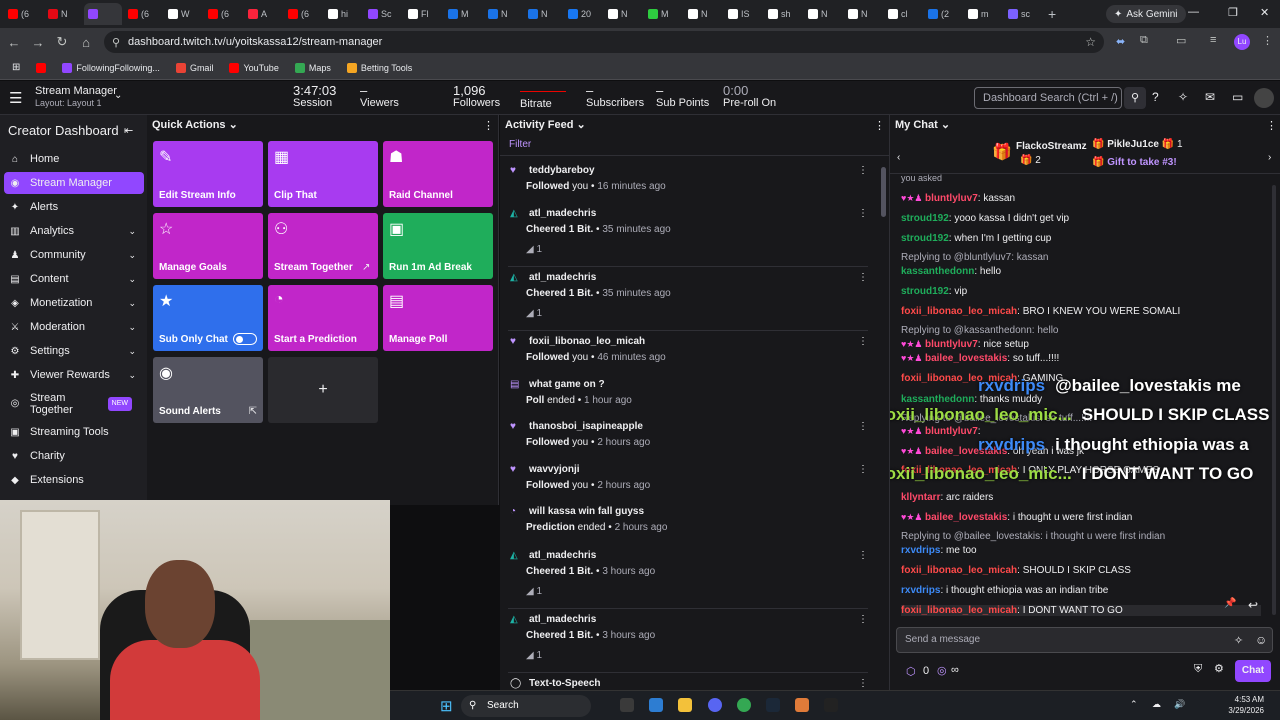  Describe the element at coordinates (208, 174) in the screenshot. I see `quick-action-edit-stream-info: ✎ Edit Stream Info` at that location.